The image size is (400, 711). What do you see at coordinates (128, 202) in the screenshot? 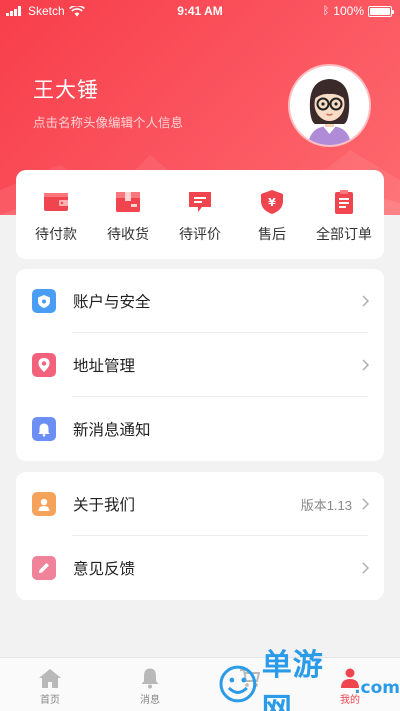
I see `package-icon` at bounding box center [128, 202].